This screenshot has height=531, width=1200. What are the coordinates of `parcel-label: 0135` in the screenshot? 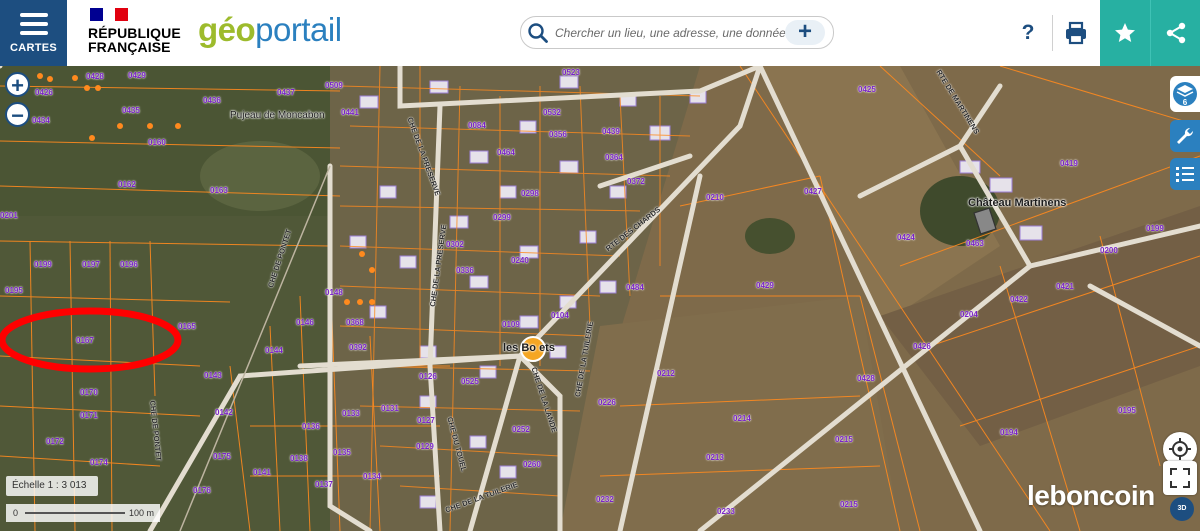 It's located at (342, 452).